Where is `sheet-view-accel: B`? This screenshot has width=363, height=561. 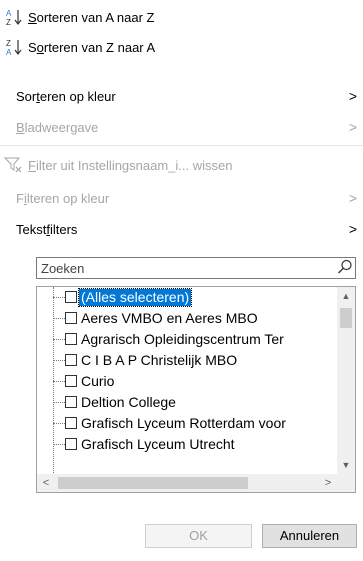 sheet-view-accel: B is located at coordinates (20, 127).